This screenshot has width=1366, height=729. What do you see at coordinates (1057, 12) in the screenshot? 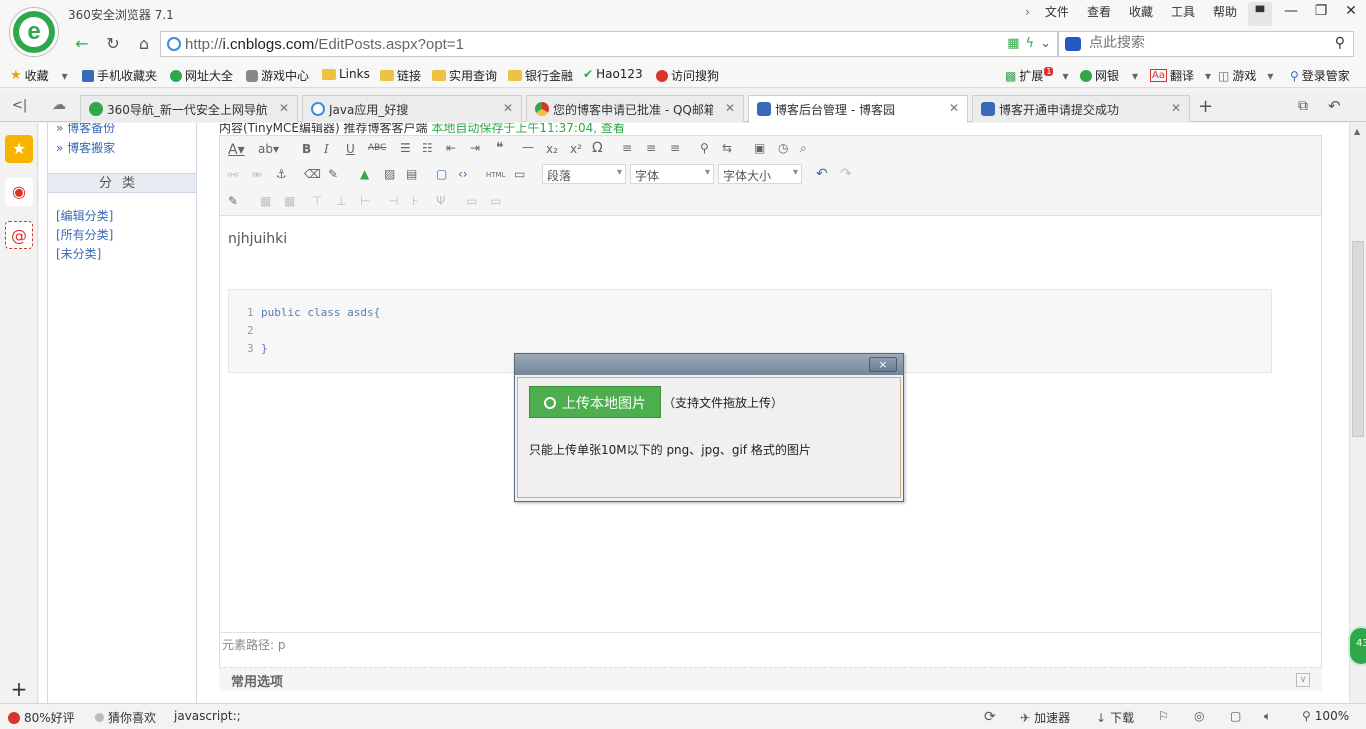
I see `menu-file: 文件` at bounding box center [1057, 12].